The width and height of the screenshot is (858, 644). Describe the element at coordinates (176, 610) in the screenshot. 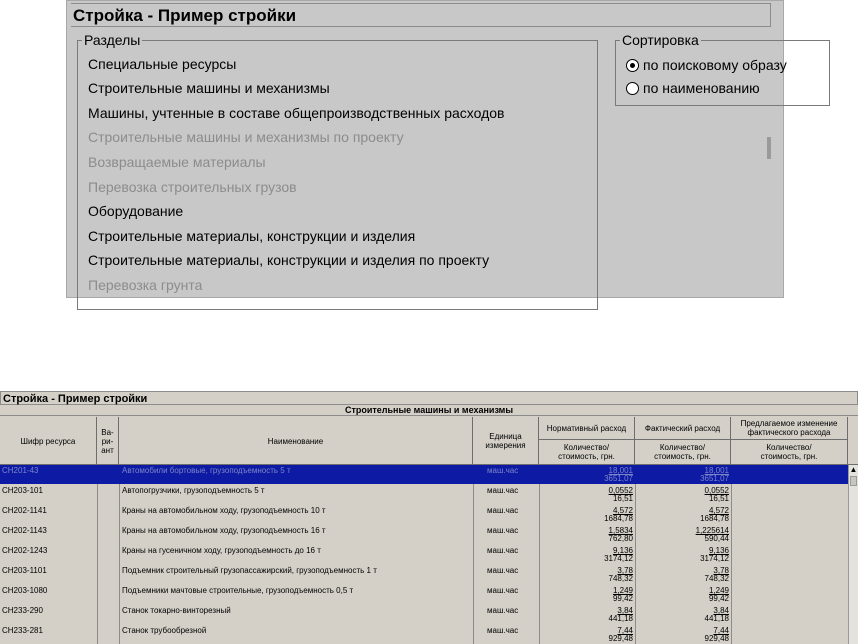

I see `cell-name: Станок токарно-винторезный` at that location.